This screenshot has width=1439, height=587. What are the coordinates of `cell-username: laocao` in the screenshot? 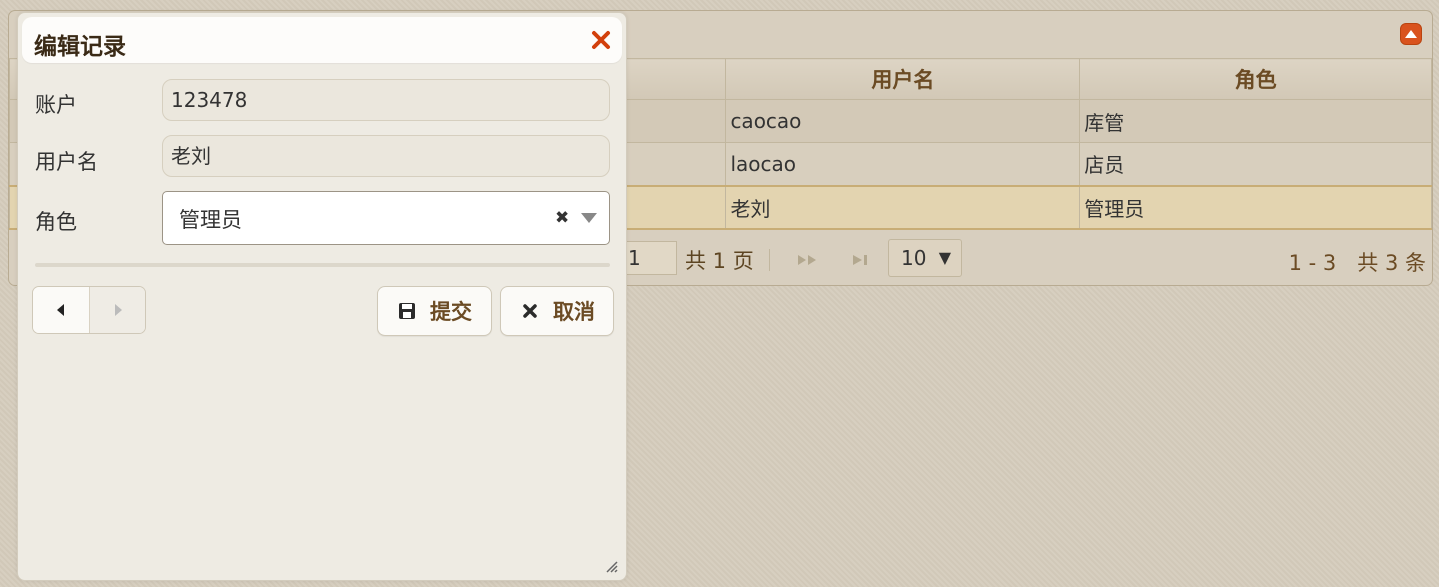 It's located at (903, 164).